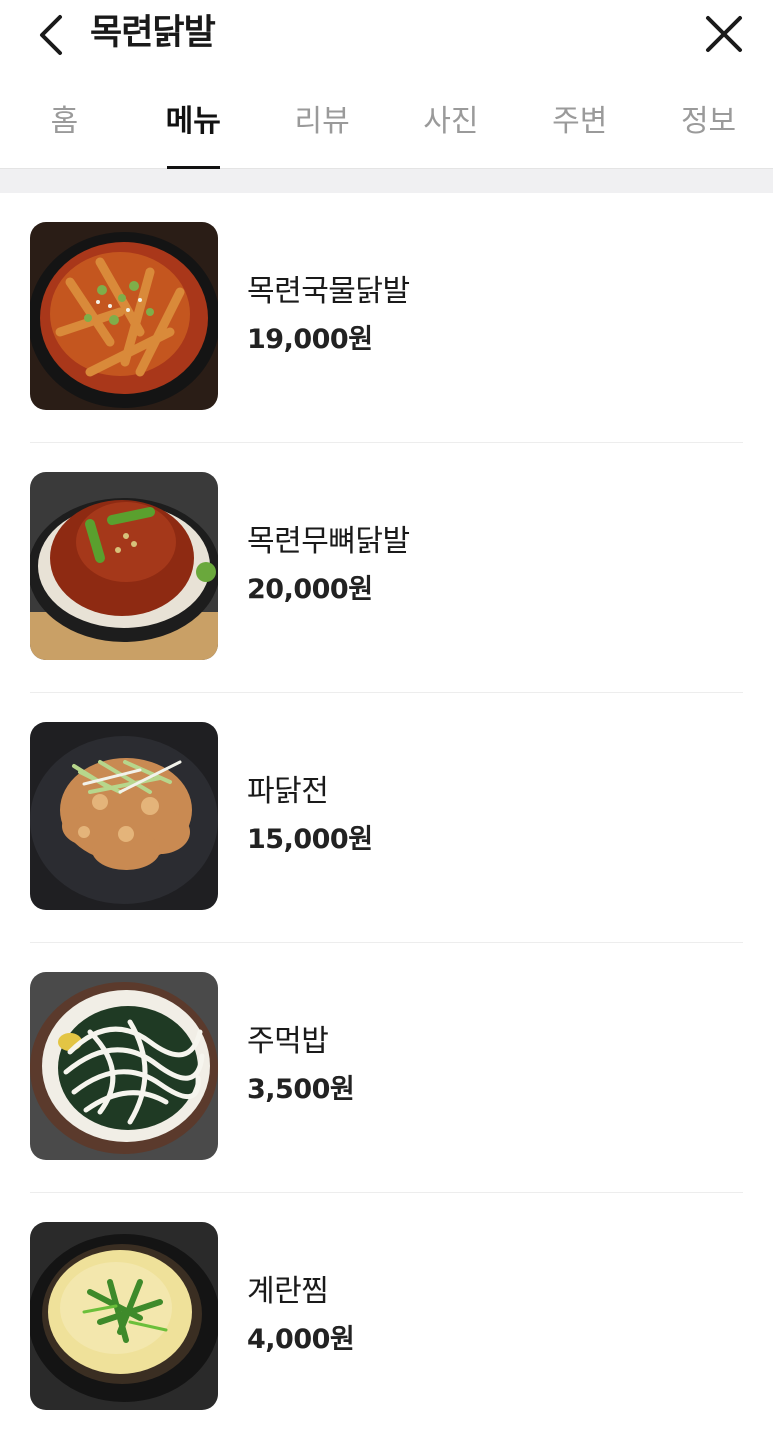  Describe the element at coordinates (310, 589) in the screenshot. I see `menu-item-price: 20,000원` at that location.